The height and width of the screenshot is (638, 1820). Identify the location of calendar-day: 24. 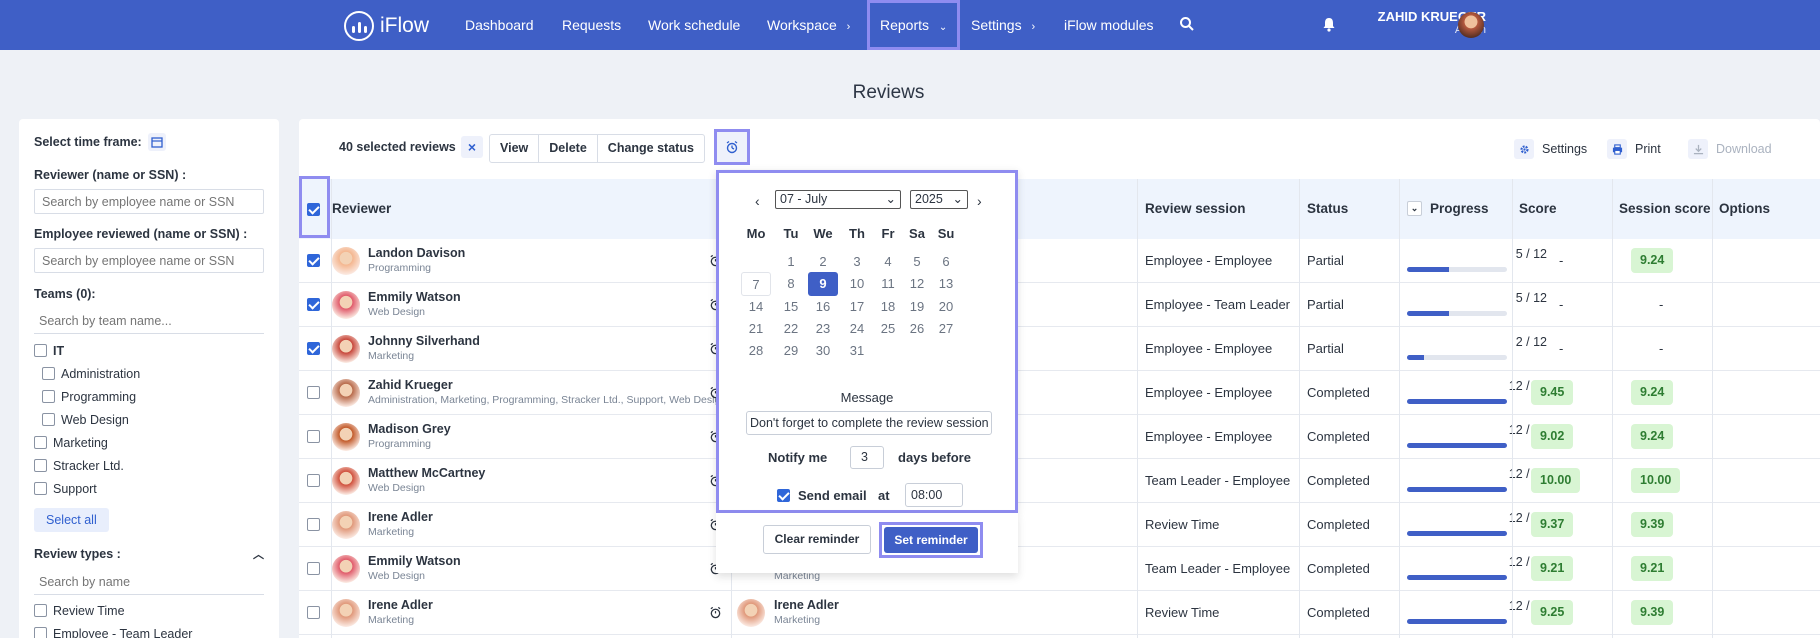
(857, 329).